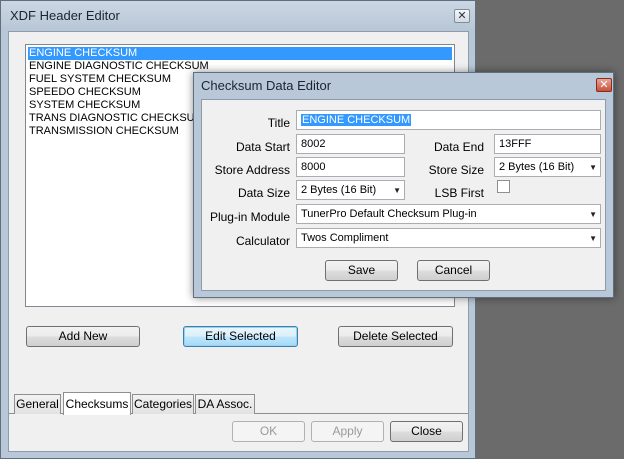 This screenshot has height=459, width=624. What do you see at coordinates (448, 238) in the screenshot?
I see `calculator-select: Twos Compliment ▼` at bounding box center [448, 238].